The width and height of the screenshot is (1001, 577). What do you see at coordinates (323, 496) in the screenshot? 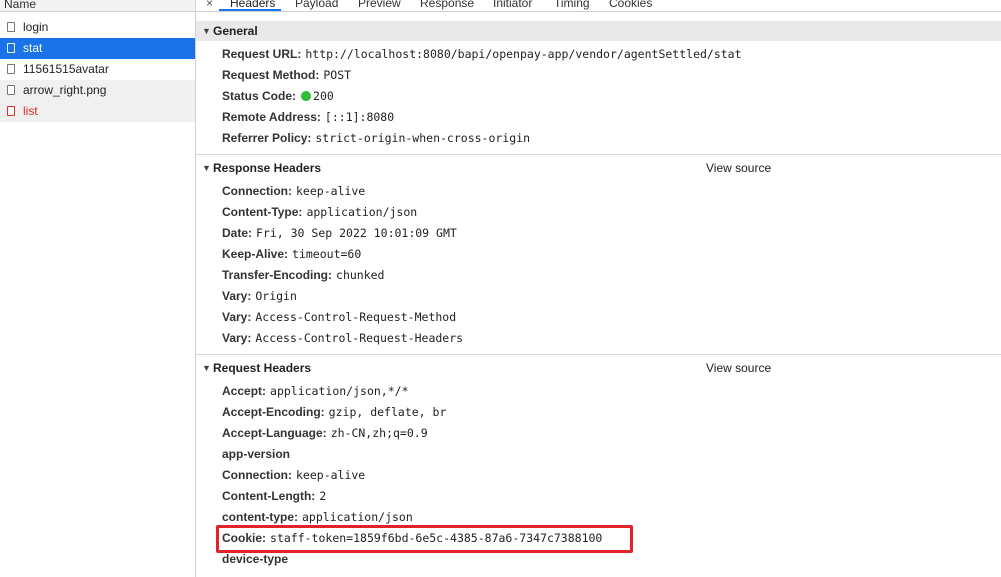
I see `header-value: 2` at bounding box center [323, 496].